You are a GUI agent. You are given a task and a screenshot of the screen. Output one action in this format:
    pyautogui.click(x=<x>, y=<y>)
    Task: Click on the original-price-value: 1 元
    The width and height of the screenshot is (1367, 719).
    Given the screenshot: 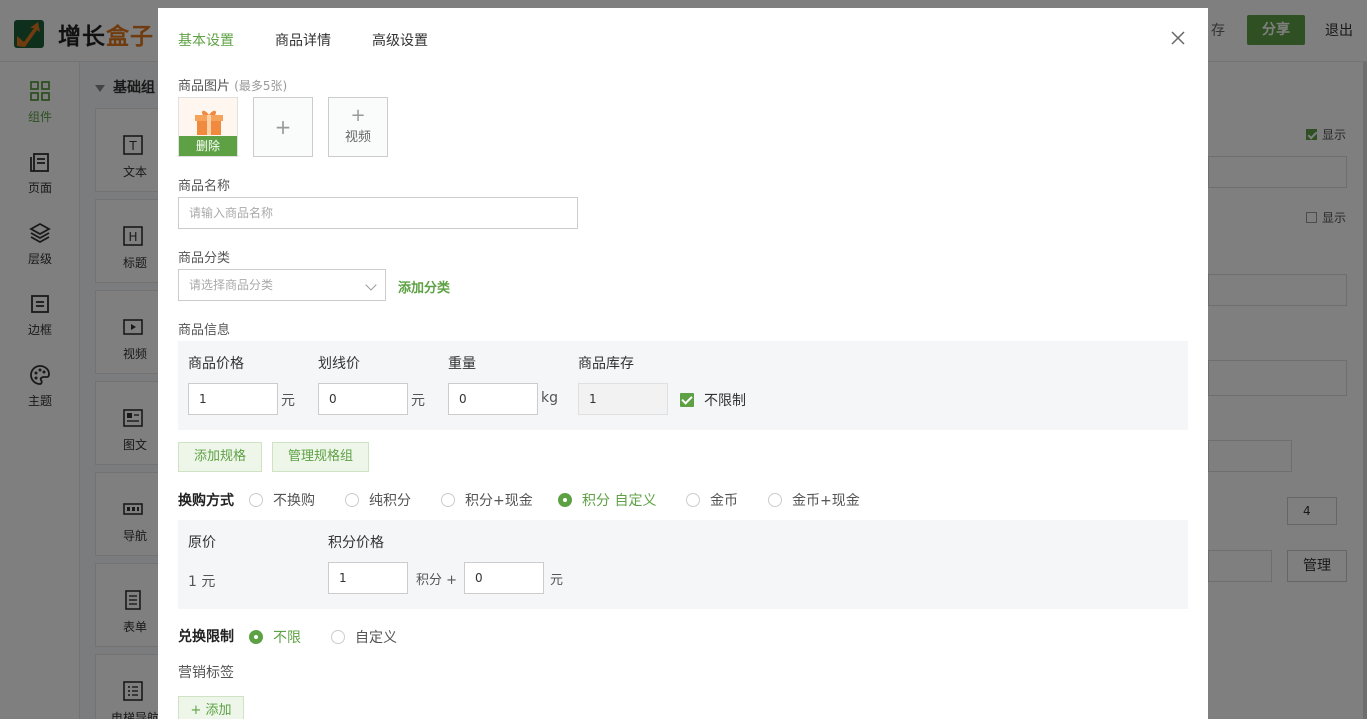 What is the action you would take?
    pyautogui.click(x=202, y=582)
    